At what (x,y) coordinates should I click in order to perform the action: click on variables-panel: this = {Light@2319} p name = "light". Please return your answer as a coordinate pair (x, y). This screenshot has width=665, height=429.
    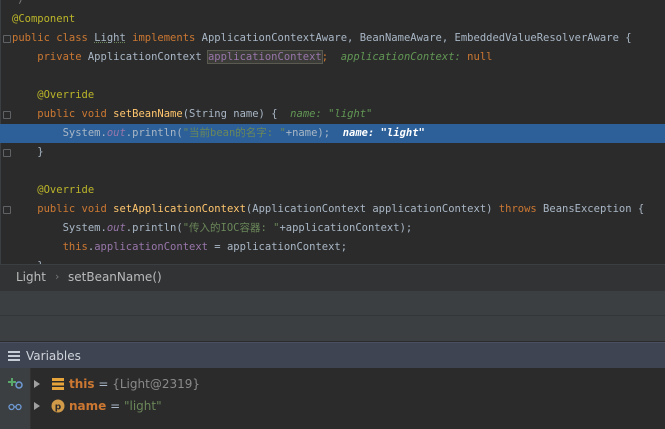
    Looking at the image, I should click on (332, 398).